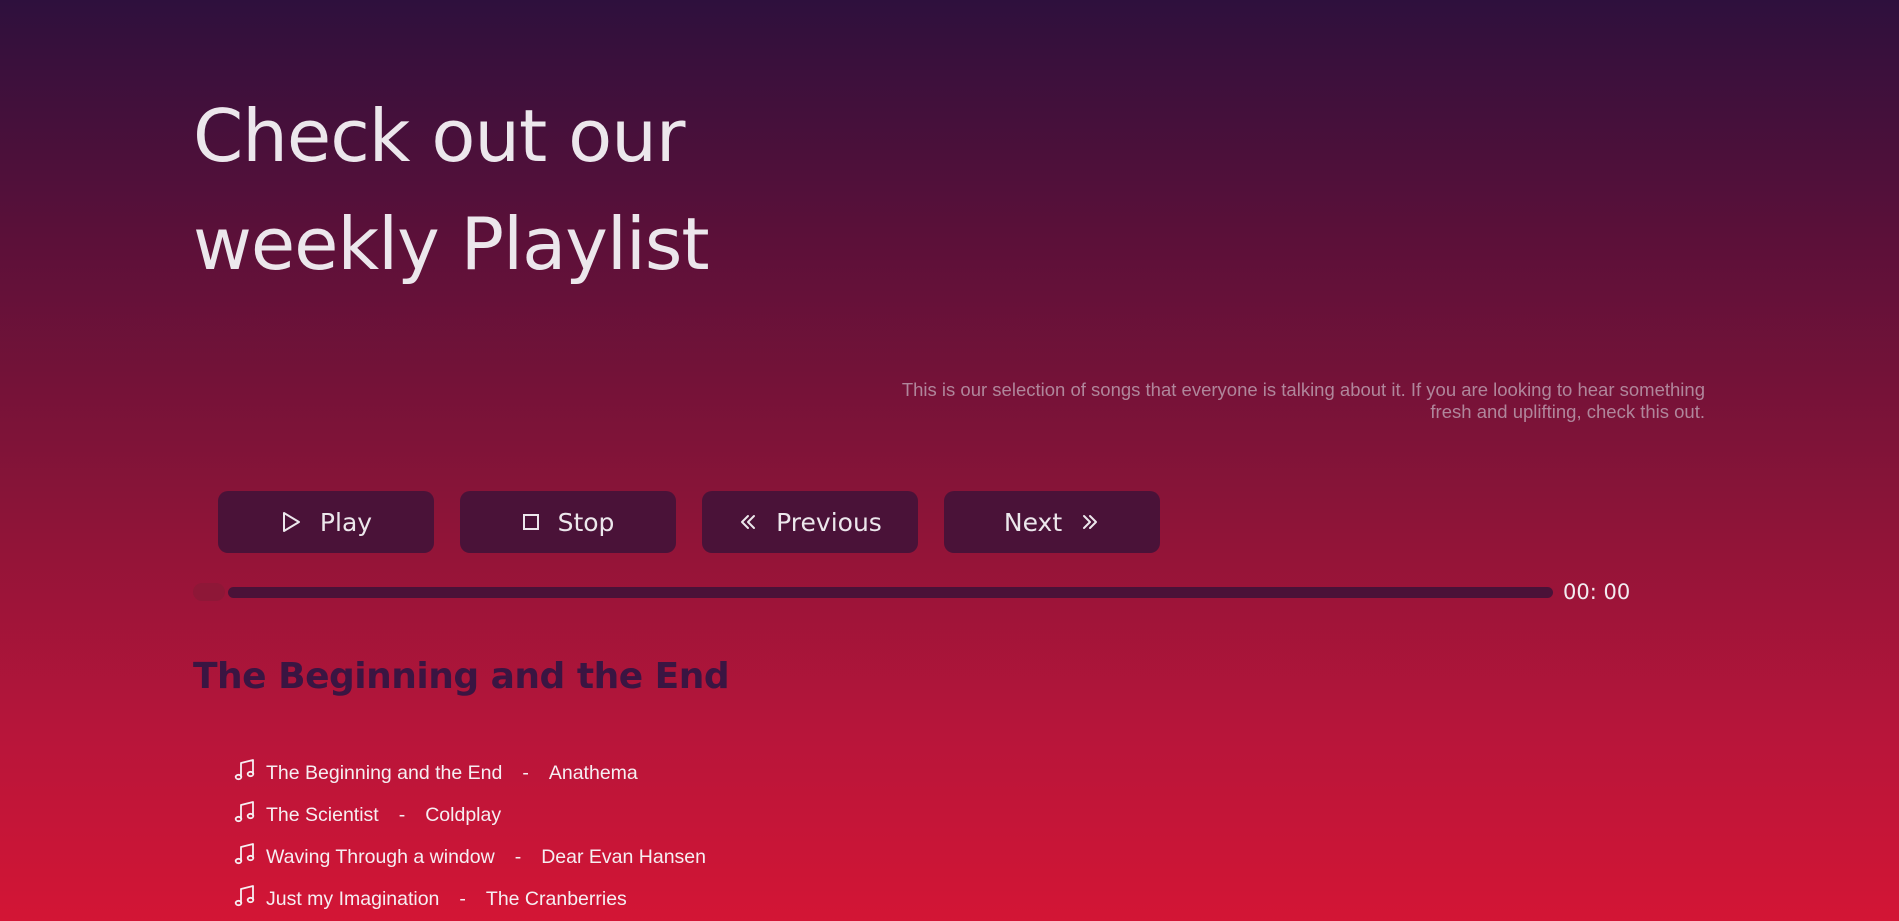 This screenshot has width=1899, height=921. I want to click on chevrons-right-icon, so click(1090, 522).